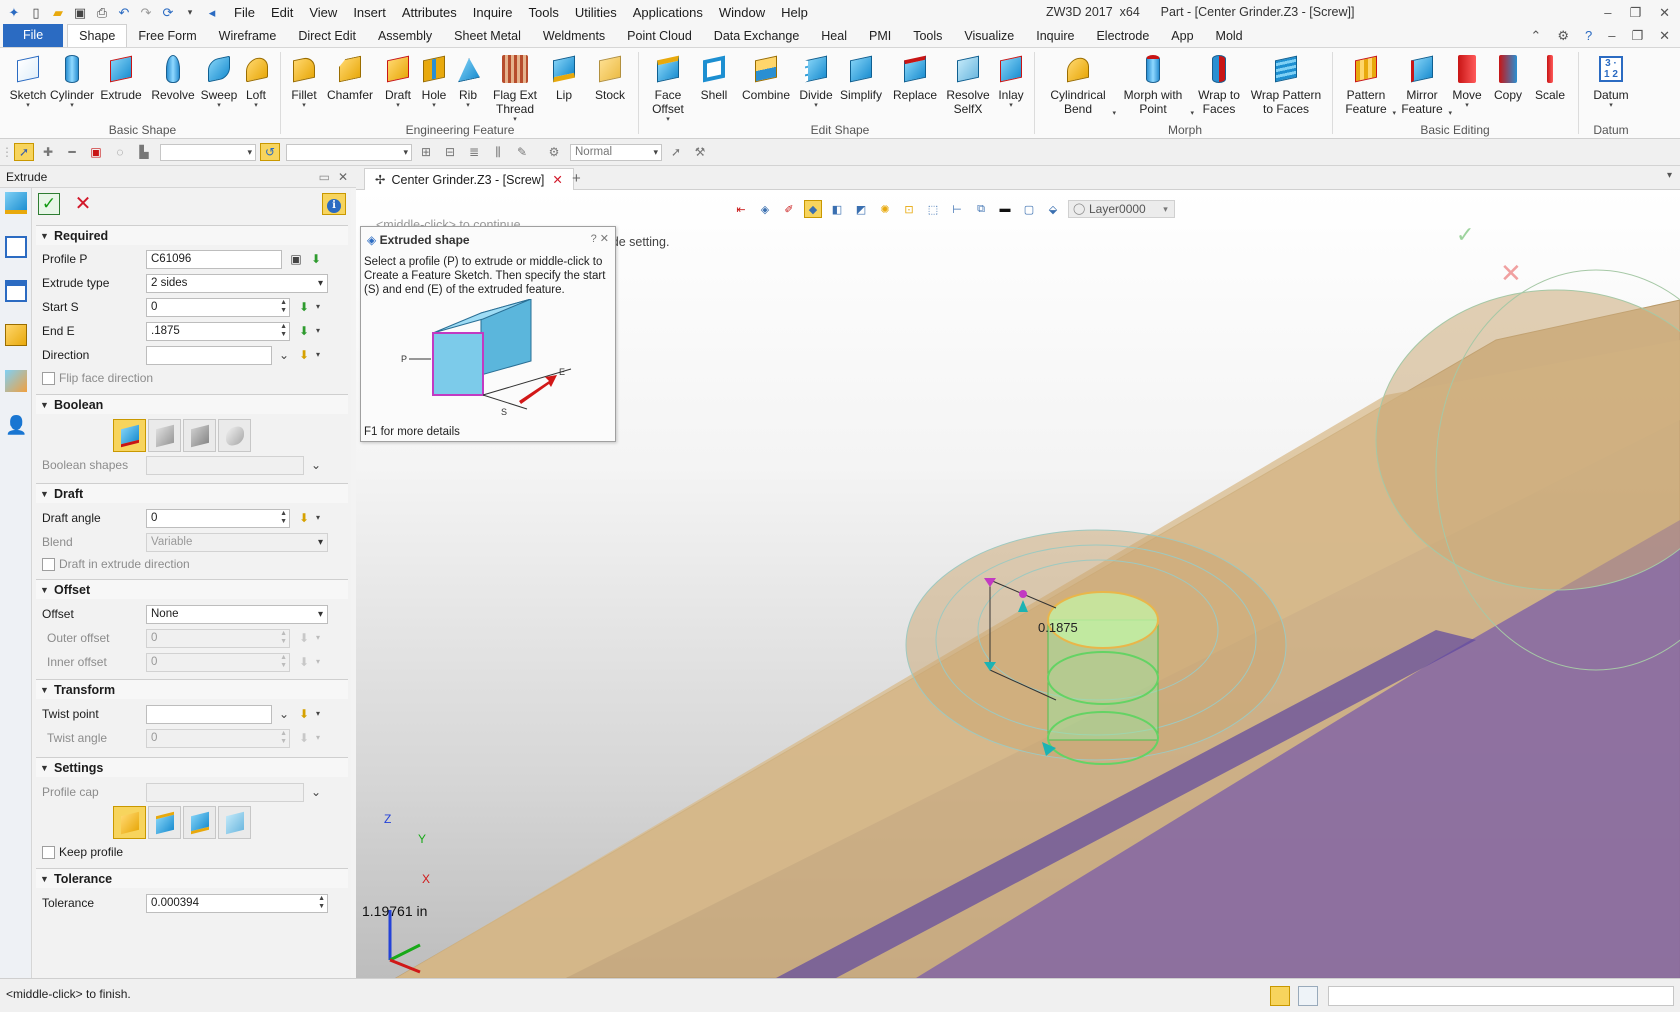 This screenshot has height=1012, width=1680. What do you see at coordinates (318, 662) in the screenshot?
I see `inner-offset-dropdown-icon: ▾` at bounding box center [318, 662].